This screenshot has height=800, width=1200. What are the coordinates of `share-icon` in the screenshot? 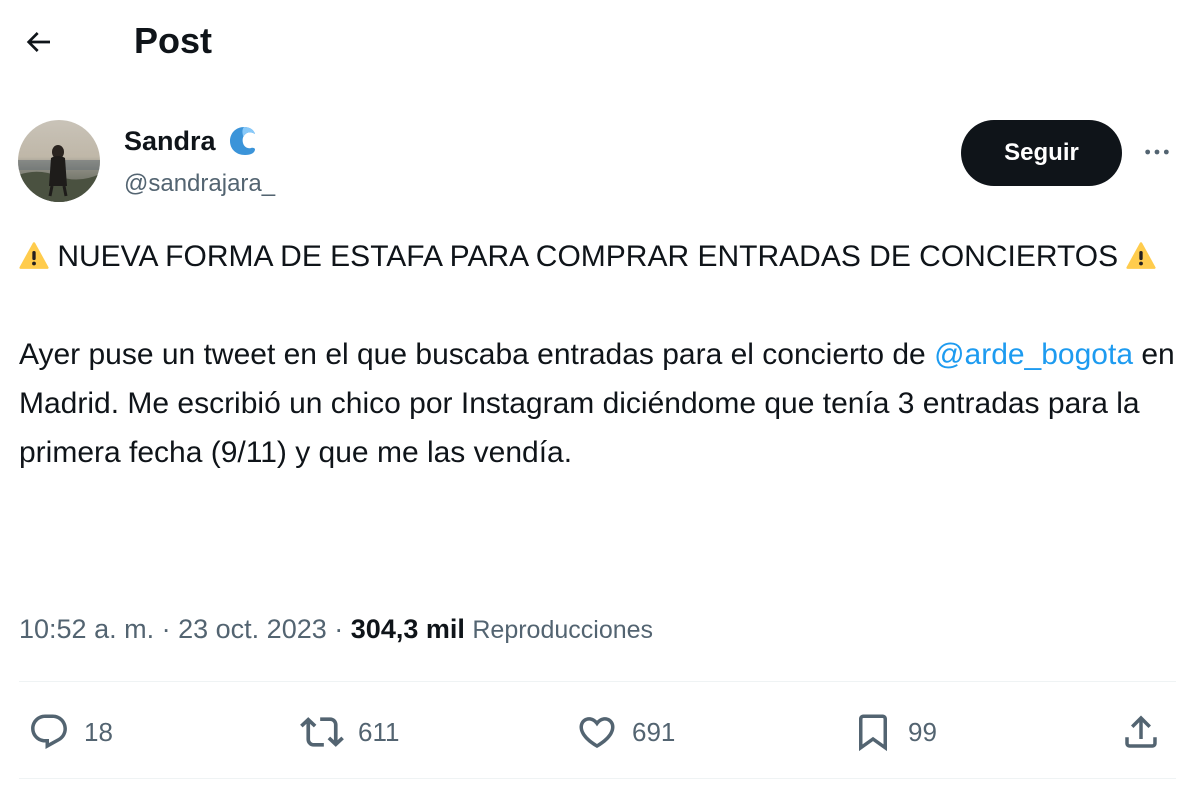 It's located at (1141, 731).